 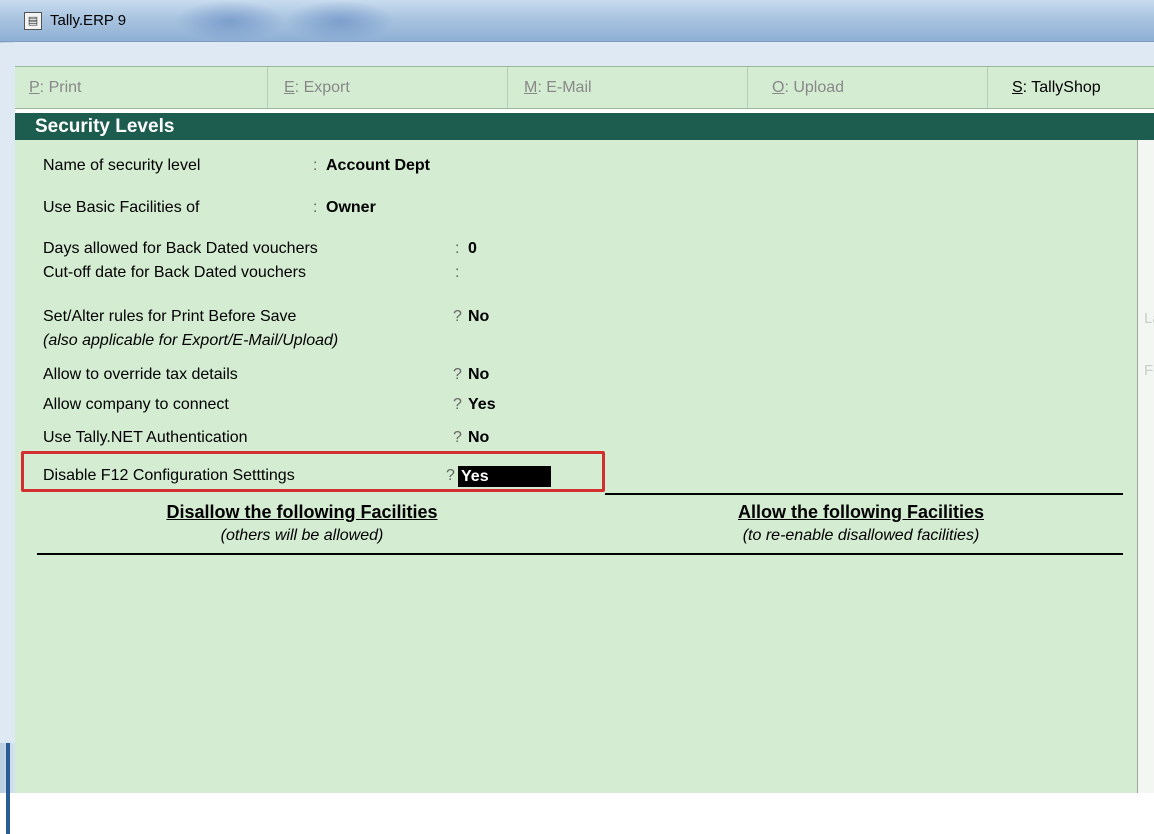 What do you see at coordinates (145, 437) in the screenshot?
I see `tallynet-auth-label: Use Tally.NET Authentication` at bounding box center [145, 437].